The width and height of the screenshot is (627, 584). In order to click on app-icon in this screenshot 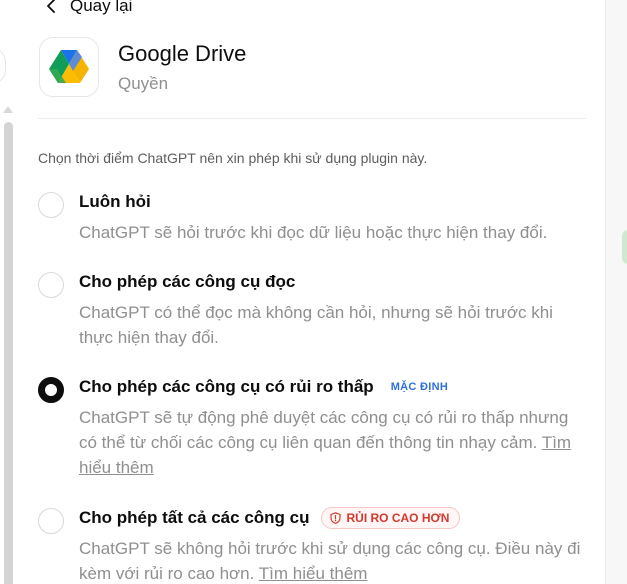, I will do `click(69, 67)`.